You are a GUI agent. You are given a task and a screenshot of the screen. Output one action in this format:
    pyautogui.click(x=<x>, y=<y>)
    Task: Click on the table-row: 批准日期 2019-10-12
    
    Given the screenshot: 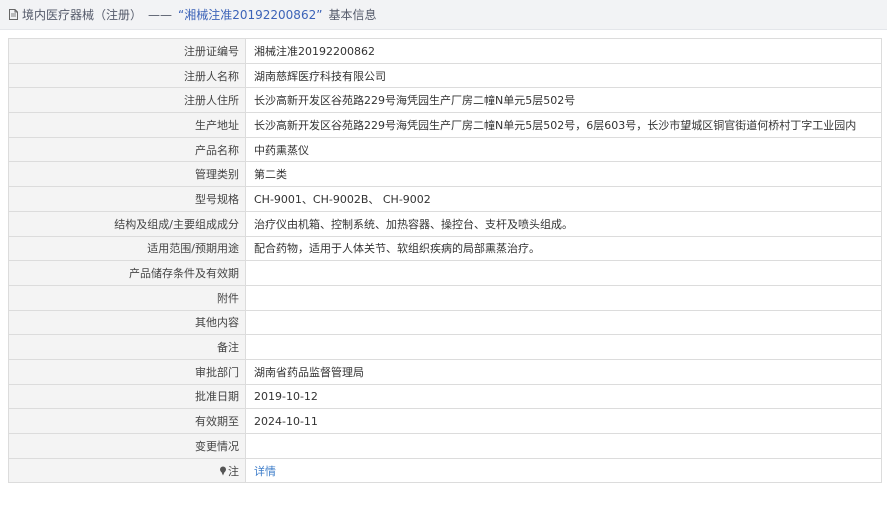 What is the action you would take?
    pyautogui.click(x=445, y=396)
    